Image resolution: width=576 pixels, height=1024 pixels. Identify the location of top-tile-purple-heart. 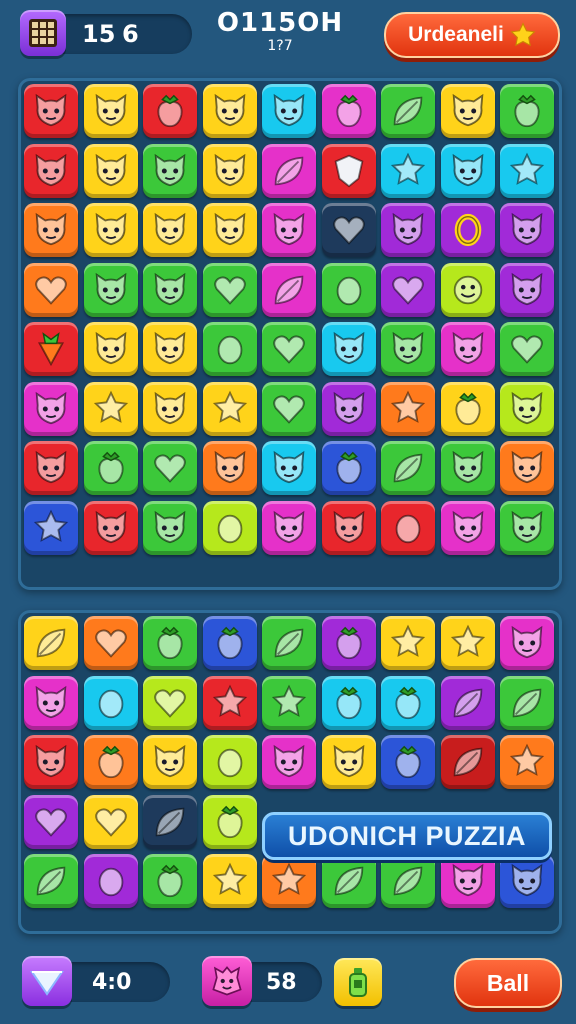
(408, 289).